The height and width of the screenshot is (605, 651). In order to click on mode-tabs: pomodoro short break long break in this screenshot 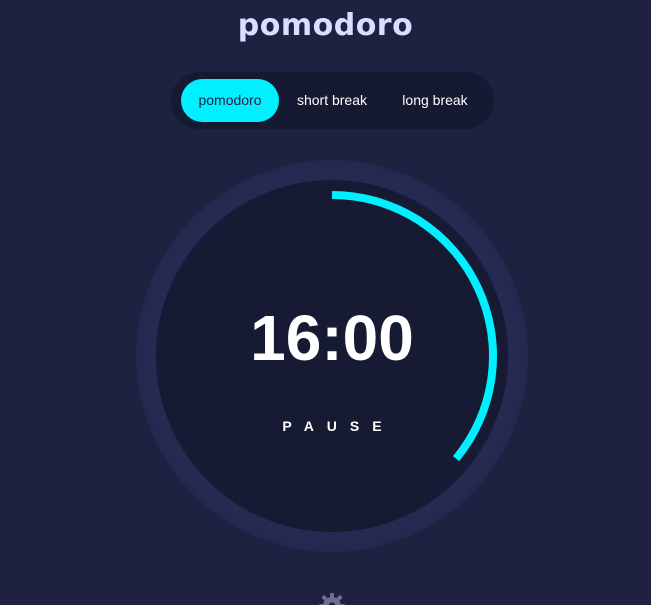, I will do `click(332, 100)`.